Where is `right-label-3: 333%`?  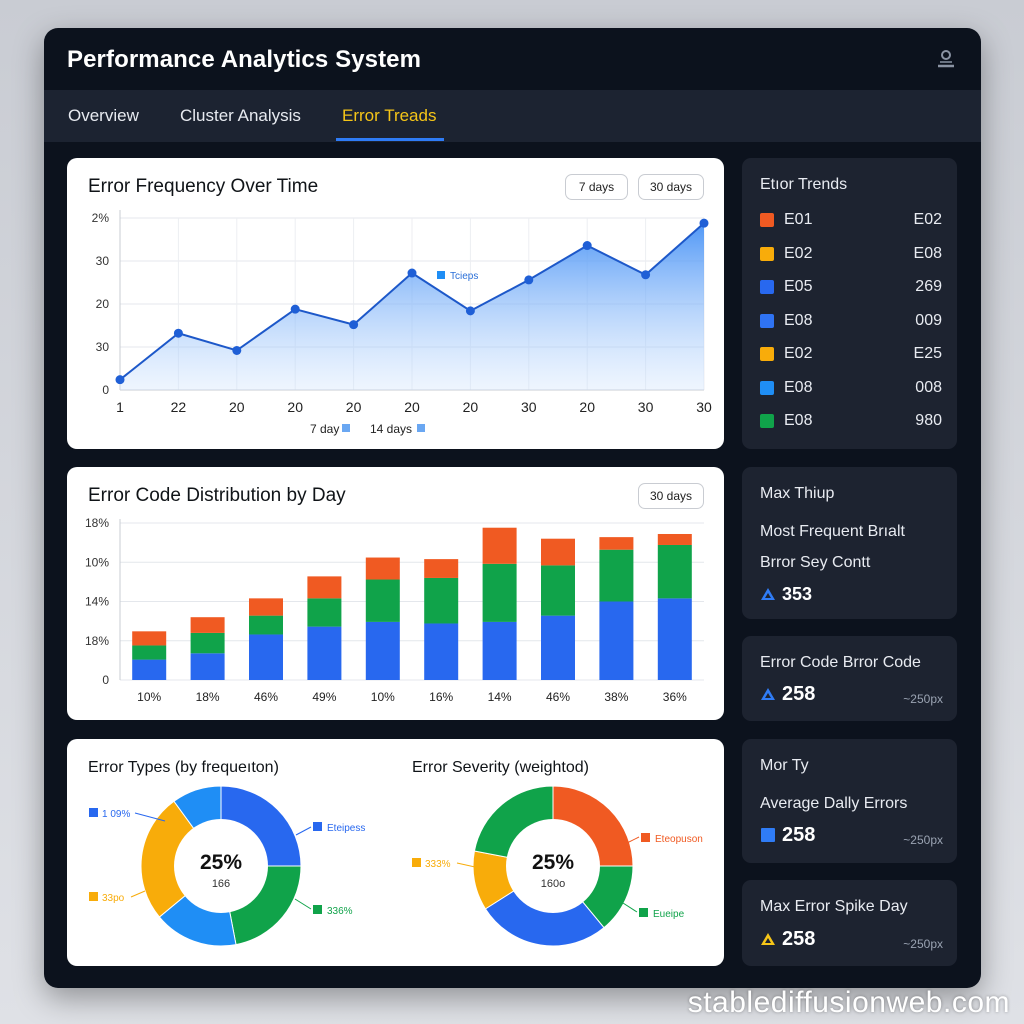 right-label-3: 333% is located at coordinates (438, 864).